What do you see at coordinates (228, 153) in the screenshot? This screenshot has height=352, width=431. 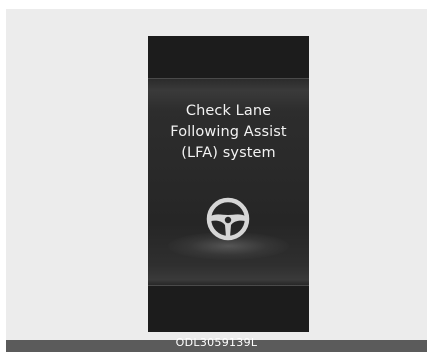 I see `warning-message-line-3: (LFA) system` at bounding box center [228, 153].